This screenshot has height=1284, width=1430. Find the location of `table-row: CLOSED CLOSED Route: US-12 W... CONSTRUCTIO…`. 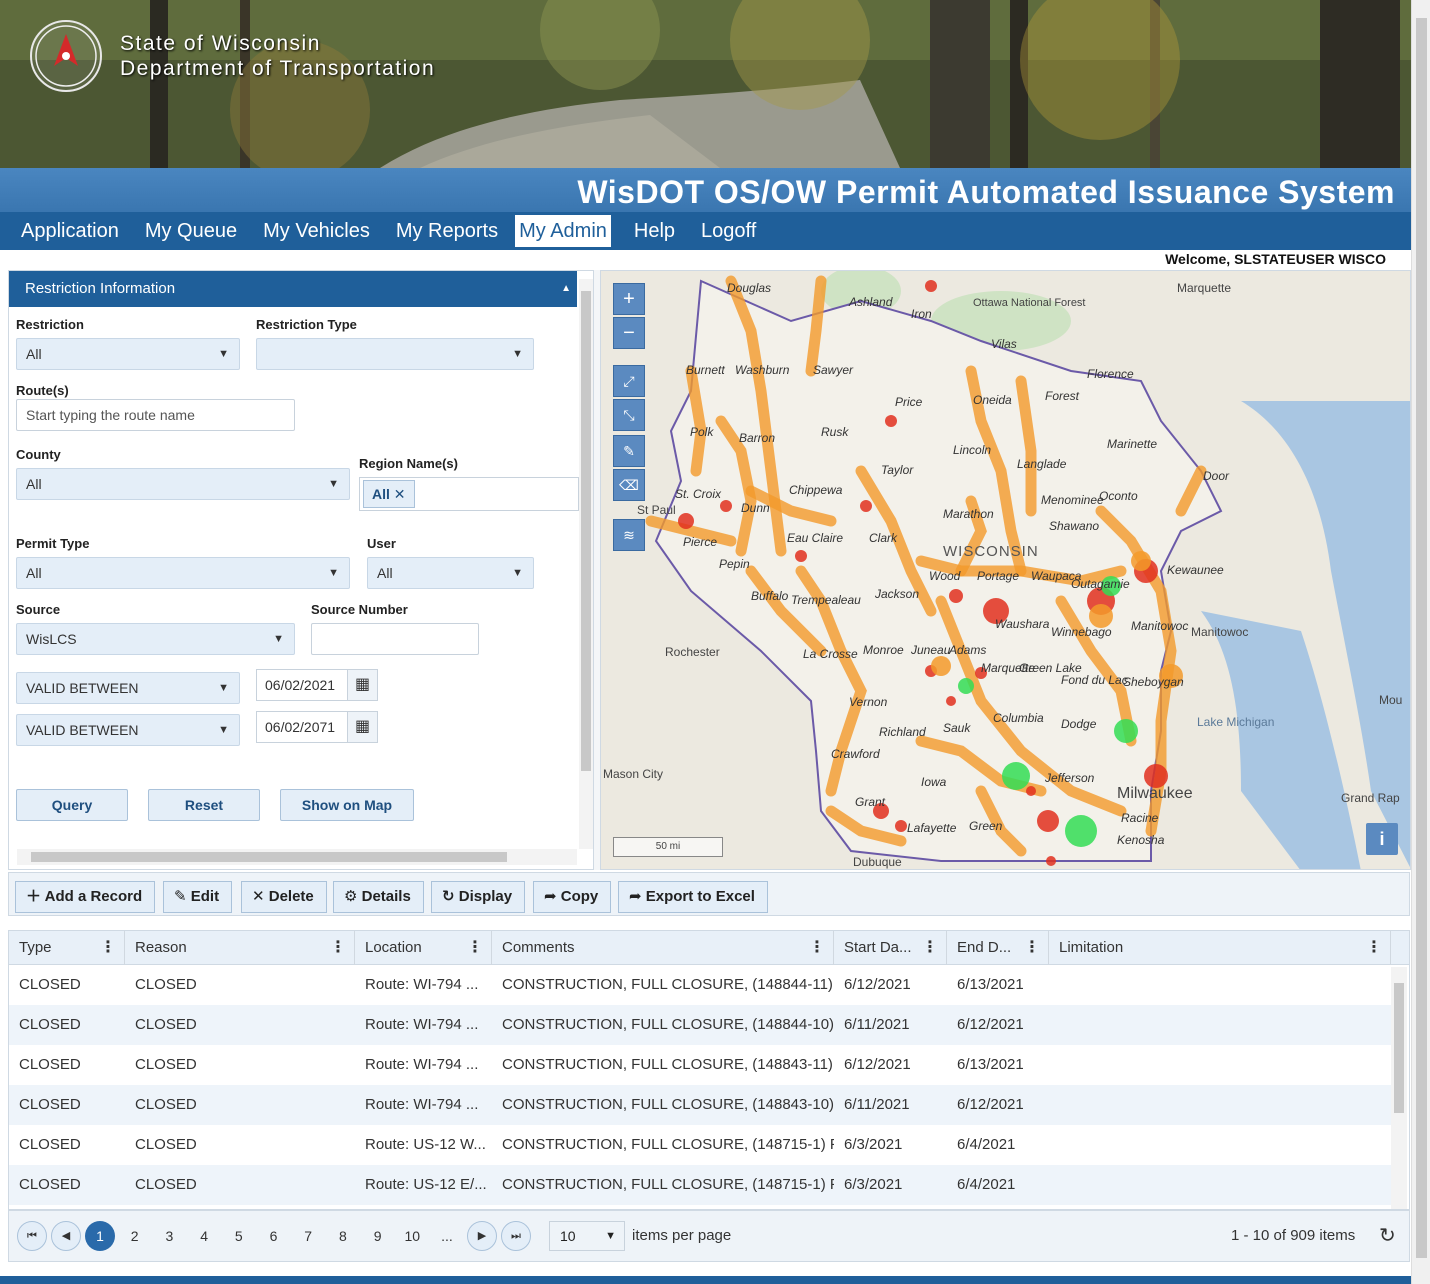

table-row: CLOSED CLOSED Route: US-12 W... CONSTRUCTIO… is located at coordinates (700, 1145).